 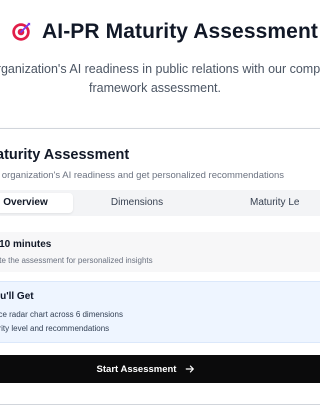 I want to click on time-estimate-title: t 10 minutes, so click(x=26, y=244).